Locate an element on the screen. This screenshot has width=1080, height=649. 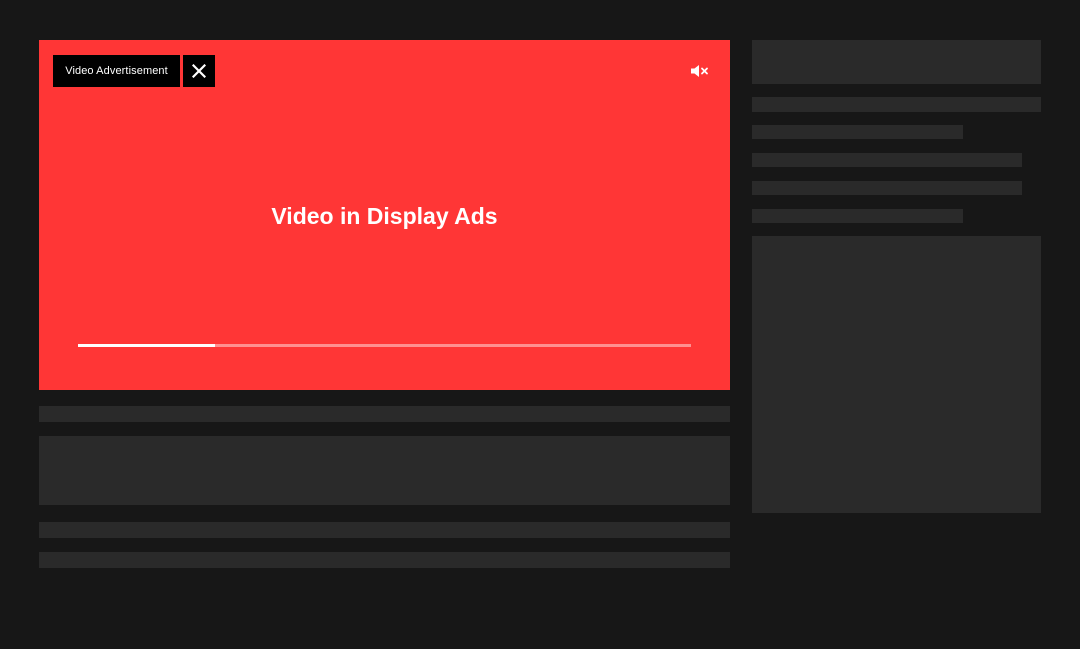
close-icon is located at coordinates (199, 71).